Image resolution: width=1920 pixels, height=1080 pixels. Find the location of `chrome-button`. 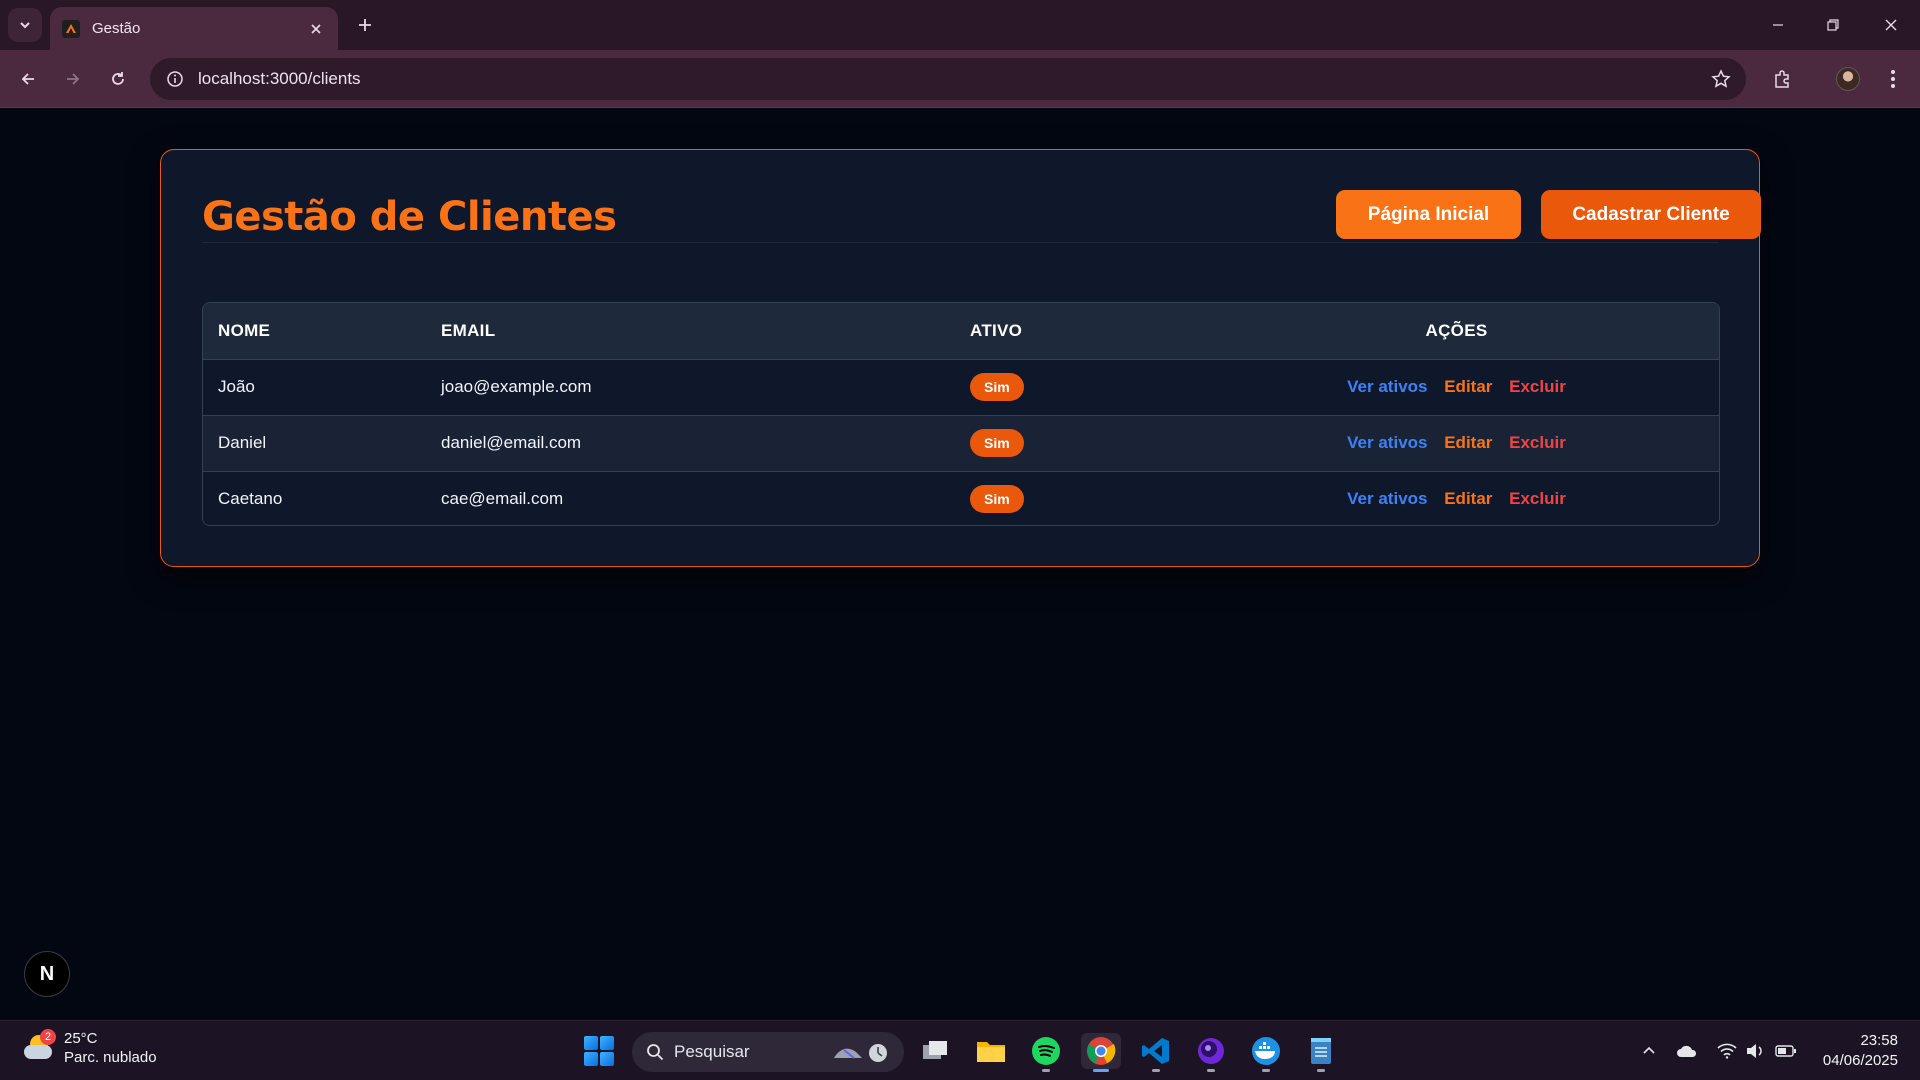

chrome-button is located at coordinates (1101, 1052).